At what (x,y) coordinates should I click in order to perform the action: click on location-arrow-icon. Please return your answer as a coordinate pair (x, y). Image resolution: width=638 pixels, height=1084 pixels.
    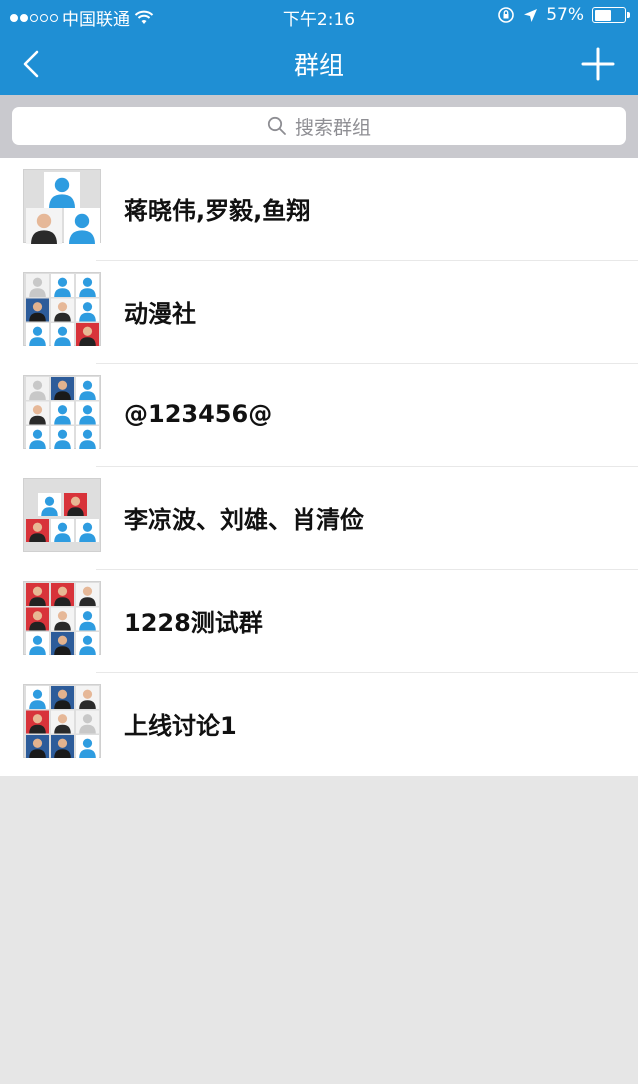
    Looking at the image, I should click on (531, 15).